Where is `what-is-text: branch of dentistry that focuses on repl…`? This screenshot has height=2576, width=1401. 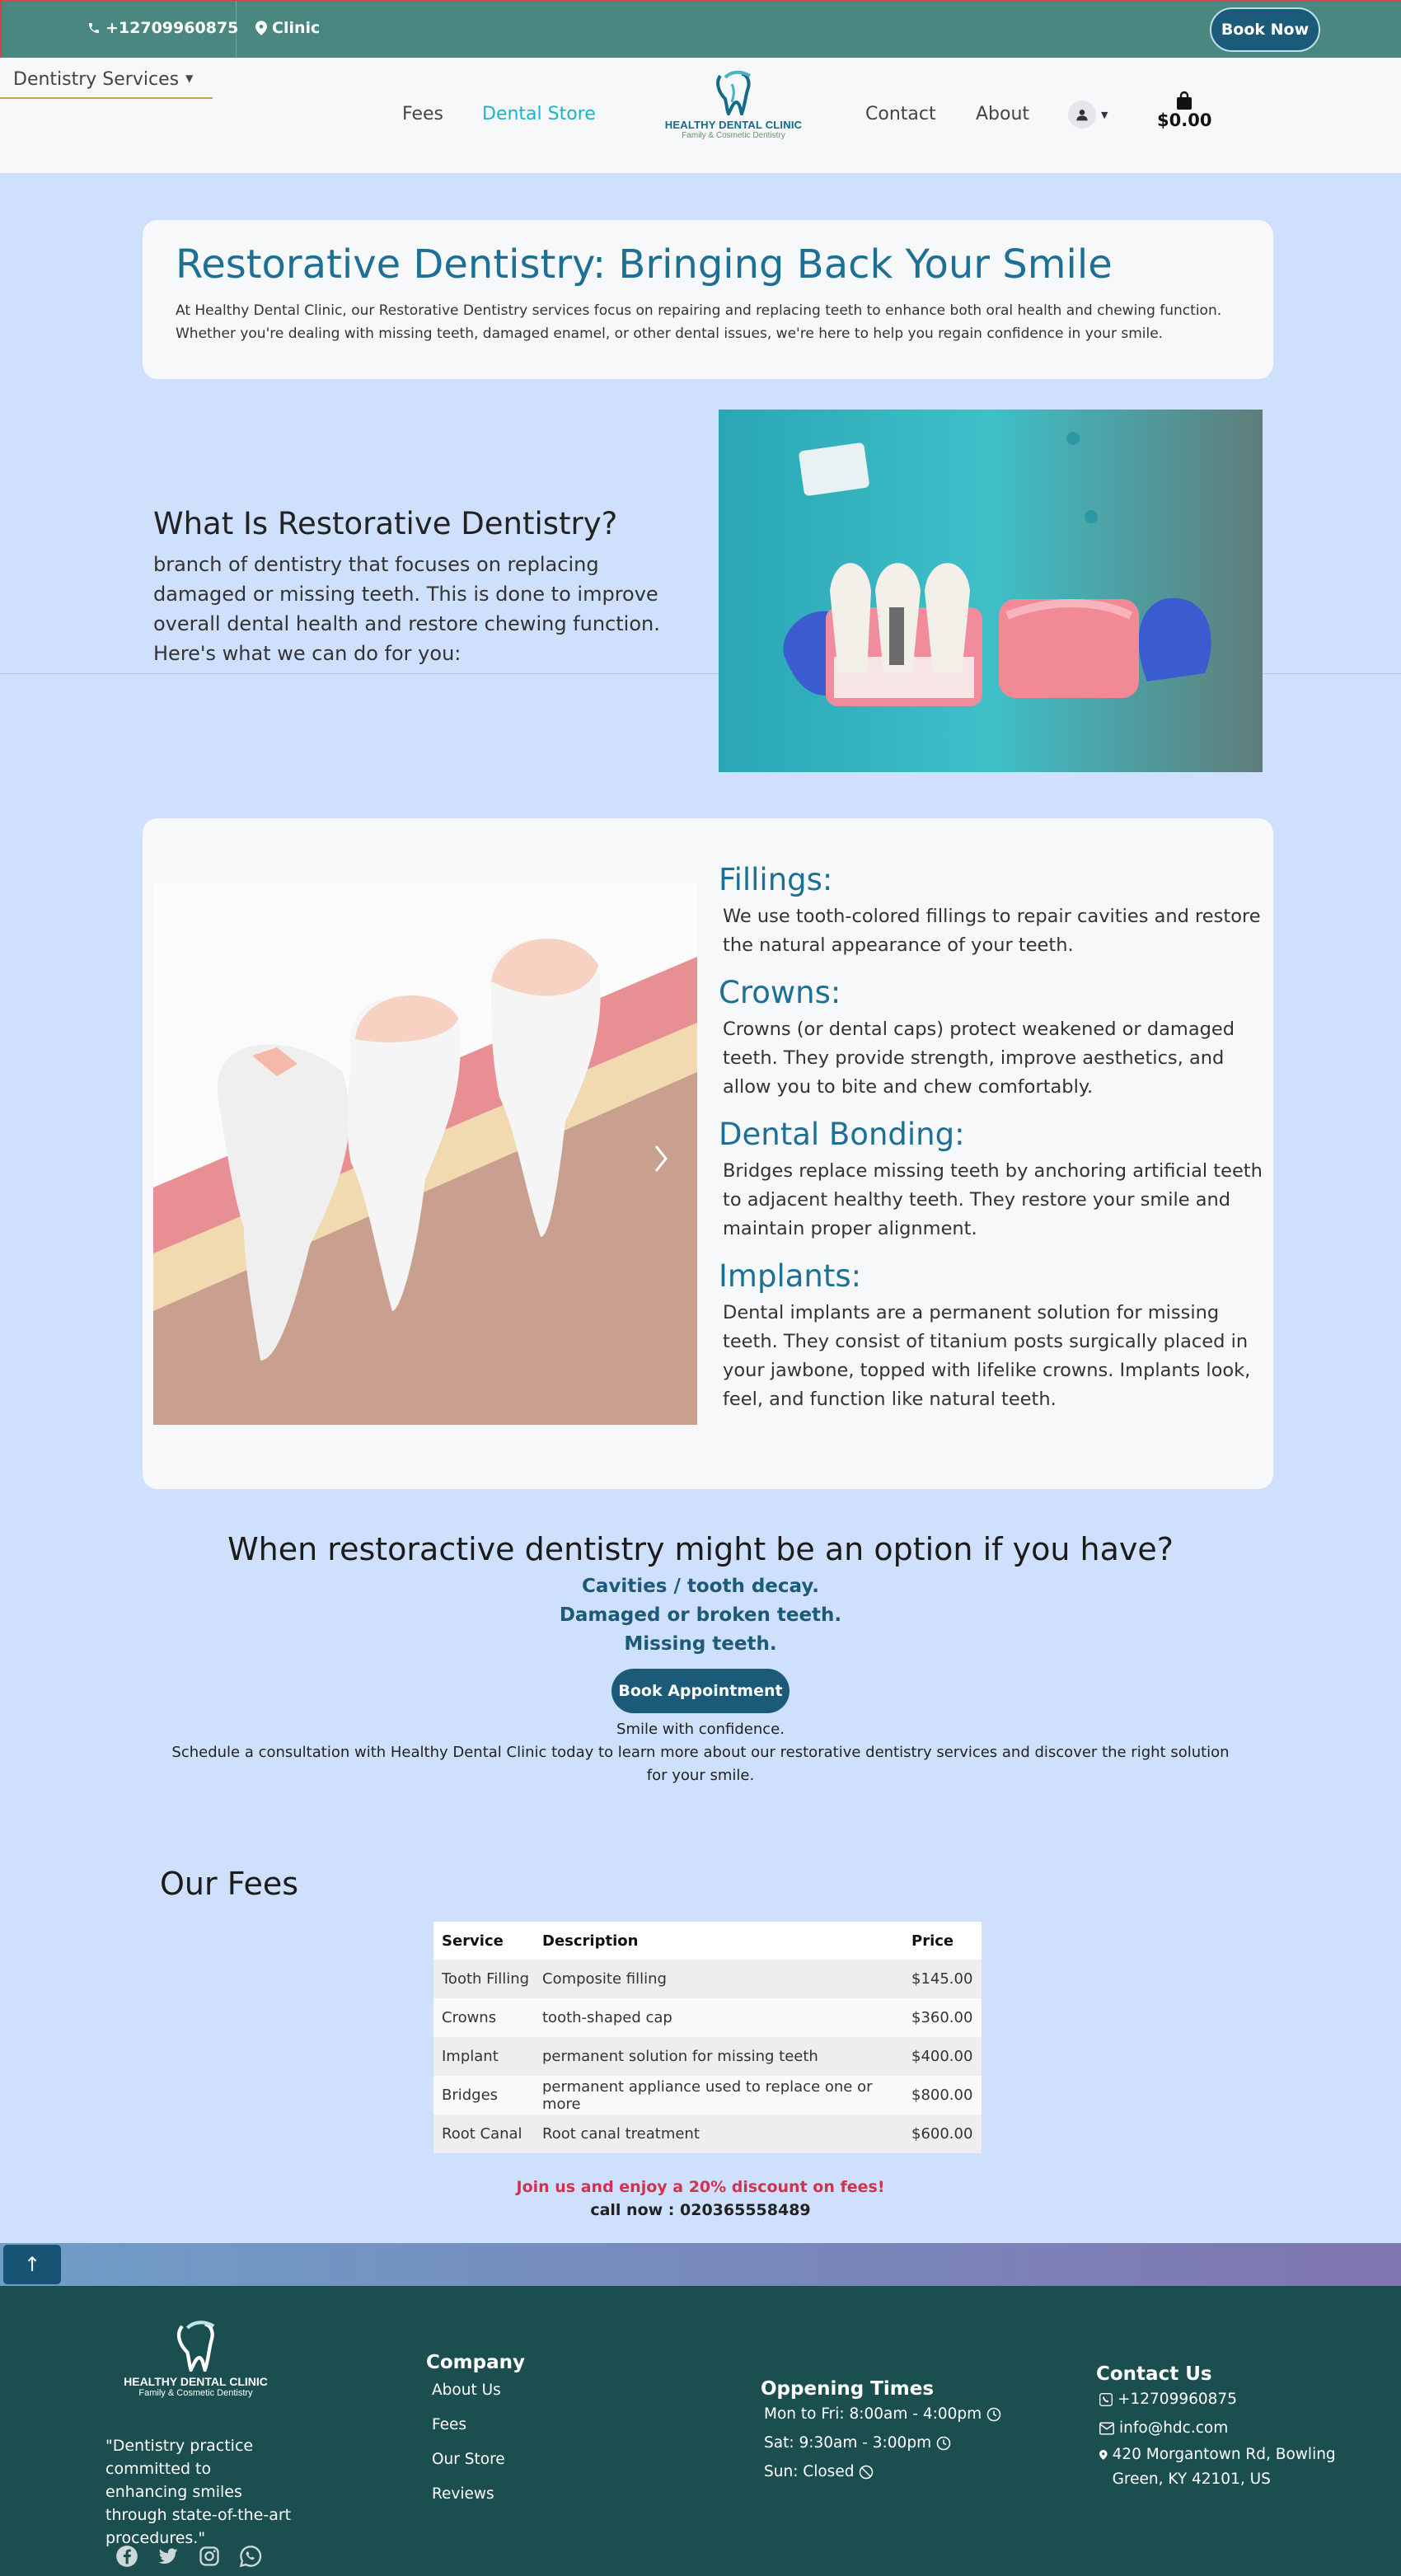 what-is-text: branch of dentistry that focuses on repl… is located at coordinates (406, 609).